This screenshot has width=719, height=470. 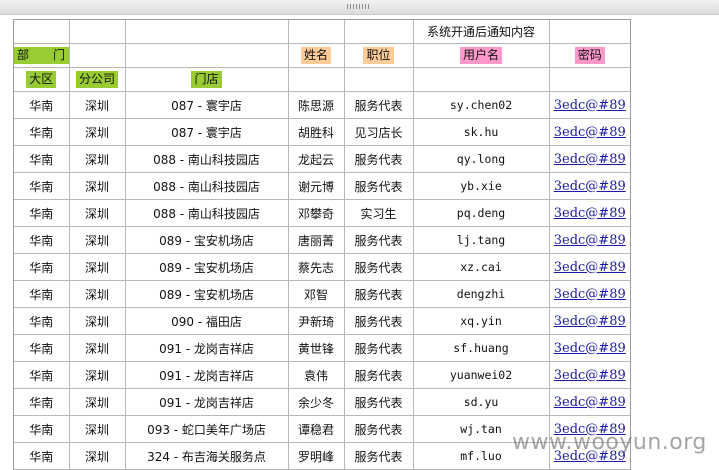 What do you see at coordinates (96, 79) in the screenshot?
I see `branch-header: 分公司` at bounding box center [96, 79].